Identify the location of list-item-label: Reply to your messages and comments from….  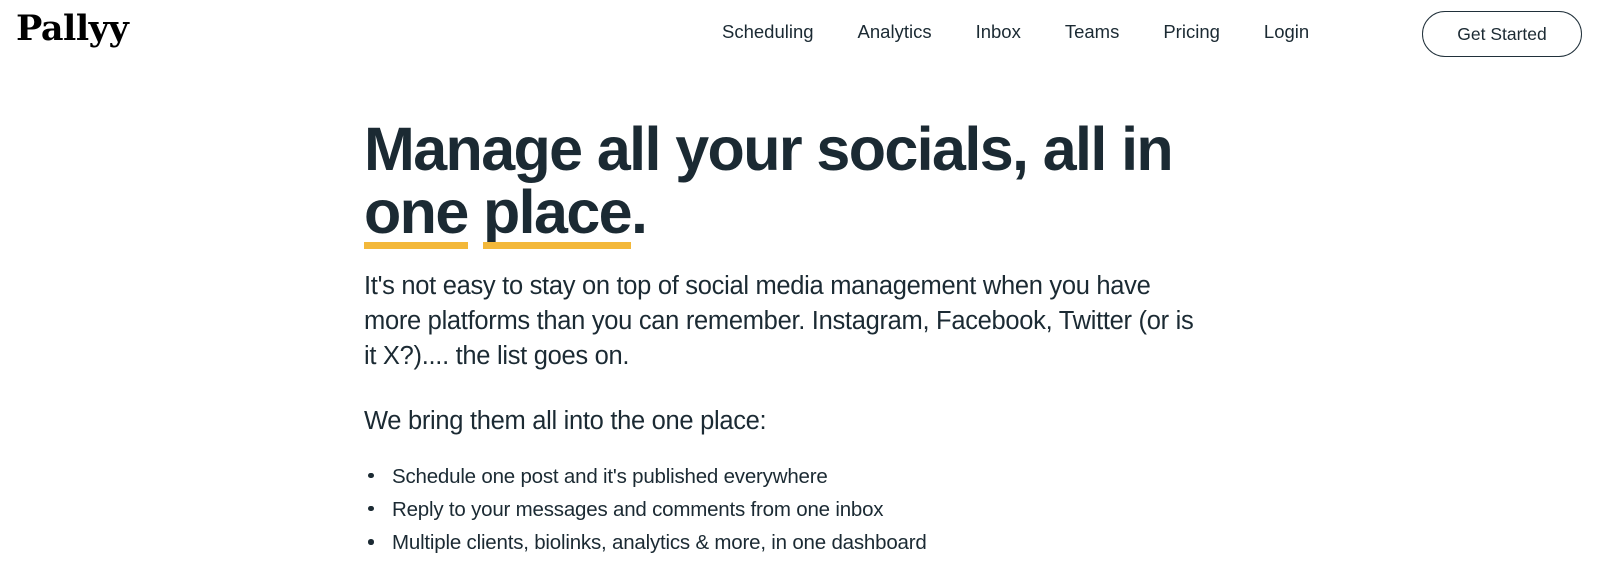
(638, 509).